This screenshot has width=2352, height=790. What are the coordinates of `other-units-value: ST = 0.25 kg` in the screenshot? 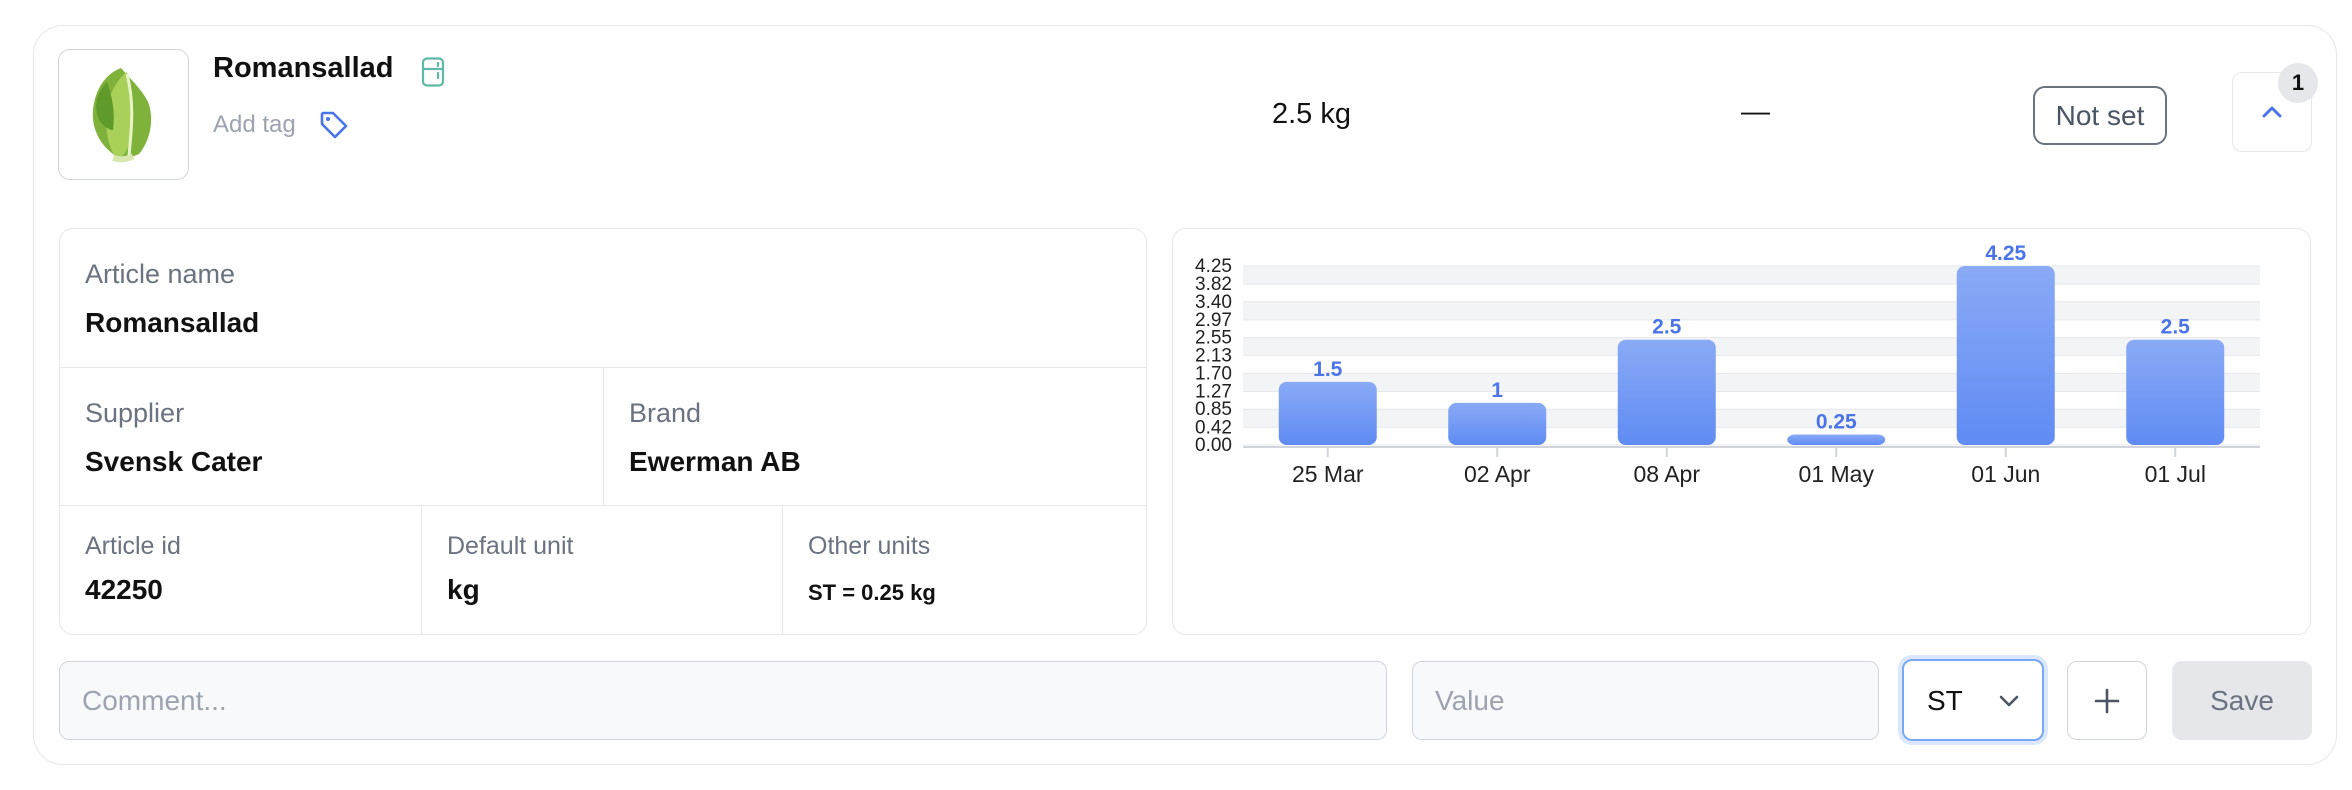 It's located at (872, 592).